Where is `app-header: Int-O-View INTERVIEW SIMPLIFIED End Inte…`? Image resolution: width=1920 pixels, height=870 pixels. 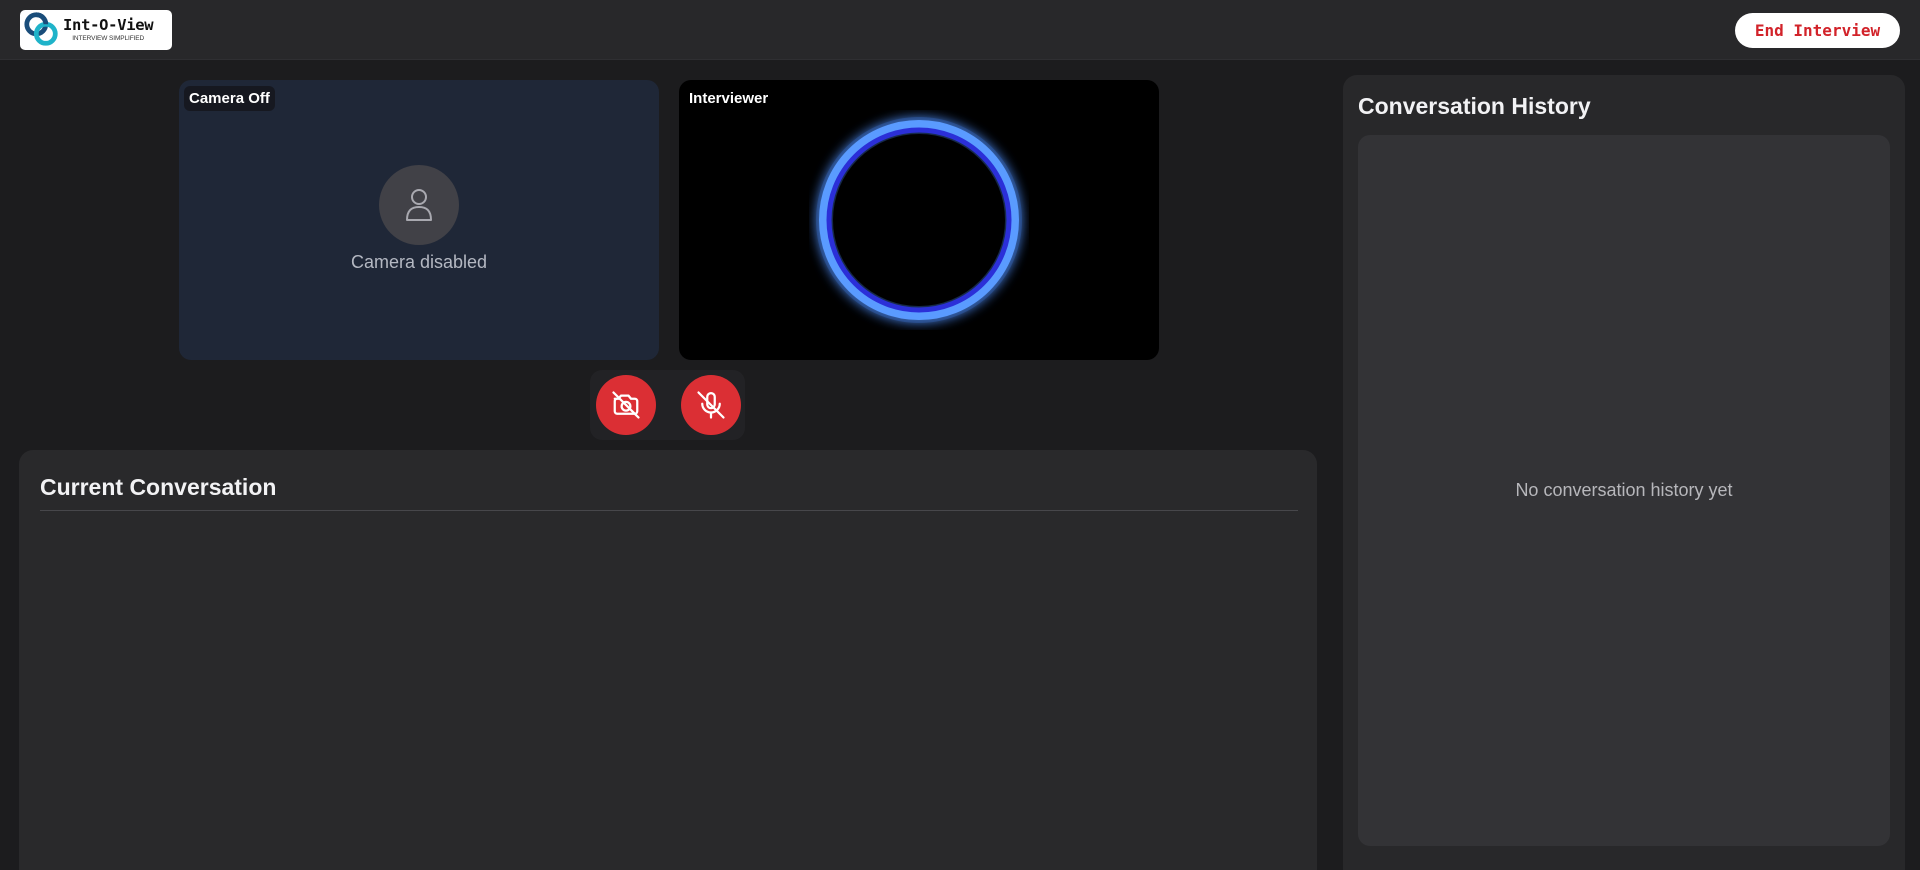 app-header: Int-O-View INTERVIEW SIMPLIFIED End Inte… is located at coordinates (960, 30).